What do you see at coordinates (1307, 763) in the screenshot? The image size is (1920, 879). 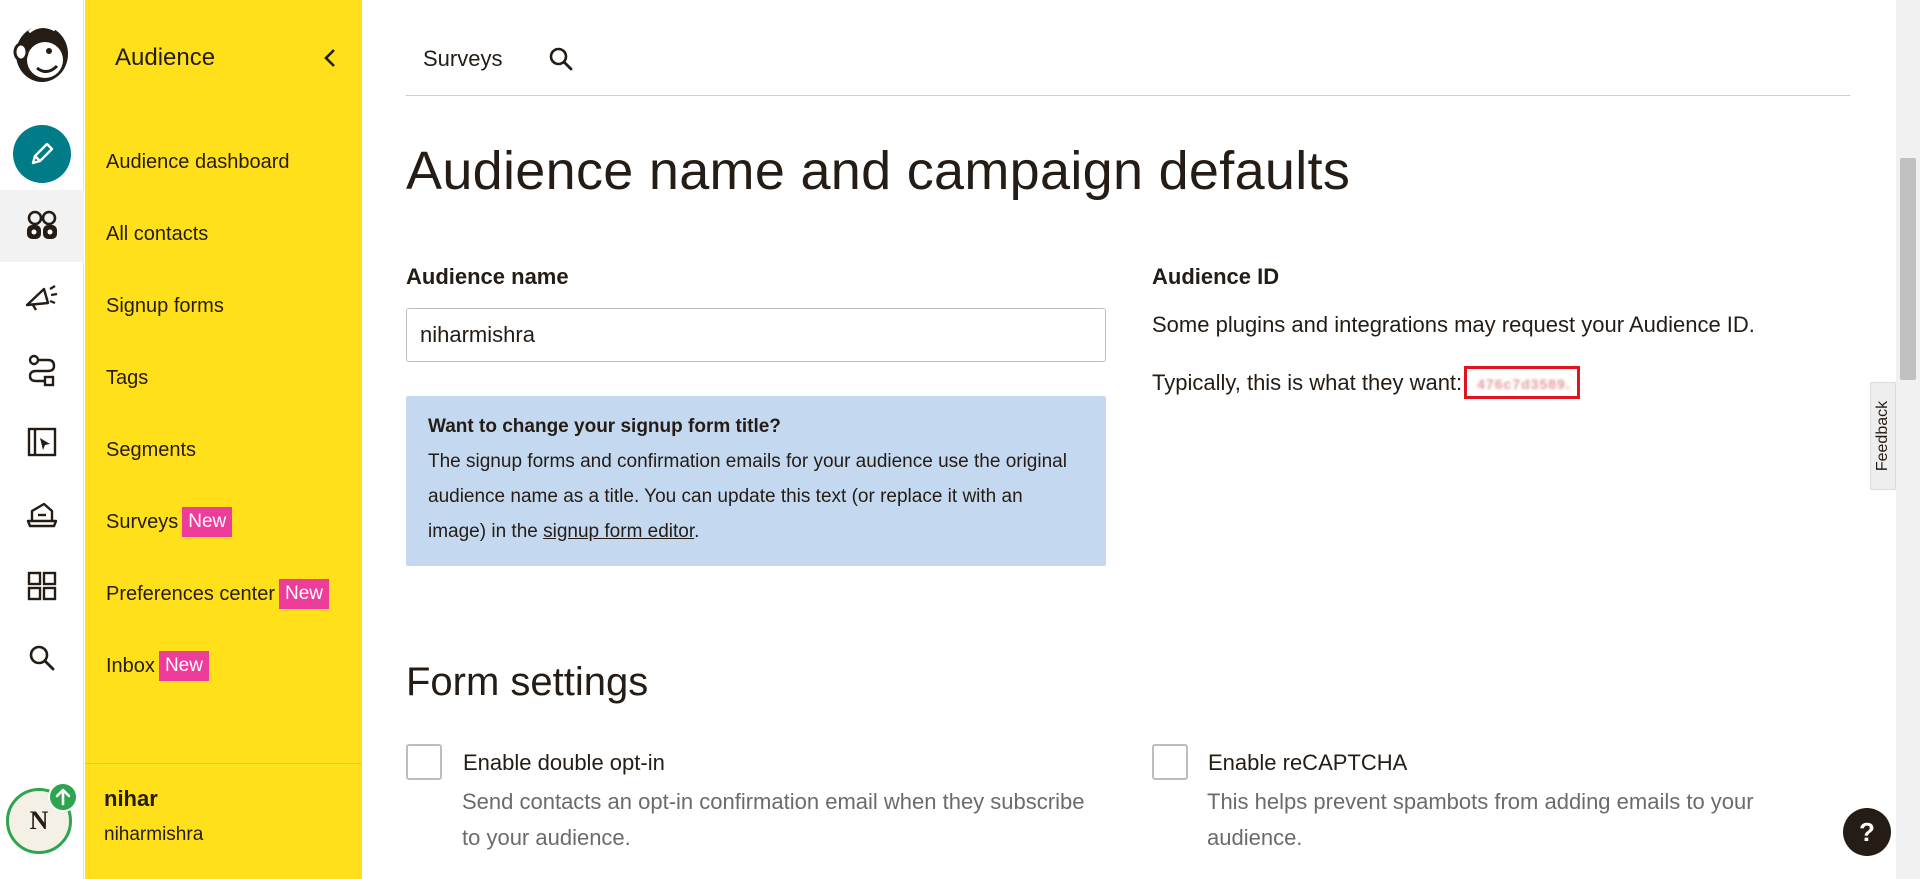 I see `recaptcha-label: Enable reCAPTCHA` at bounding box center [1307, 763].